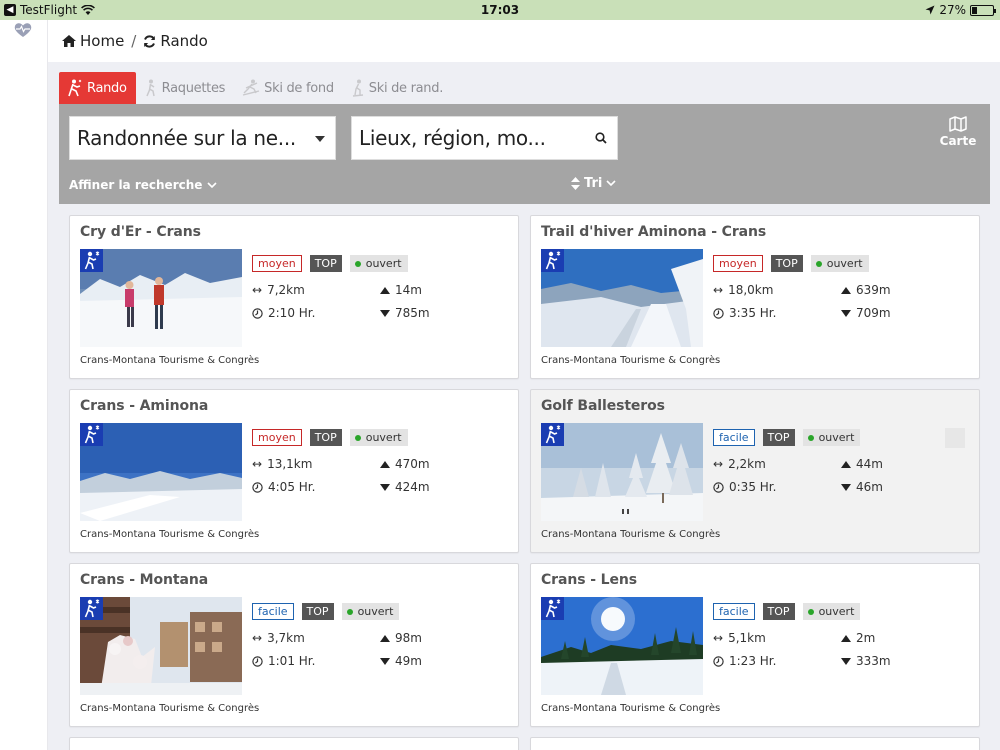 This screenshot has height=750, width=1000. I want to click on snowshoe-icon, so click(150, 88).